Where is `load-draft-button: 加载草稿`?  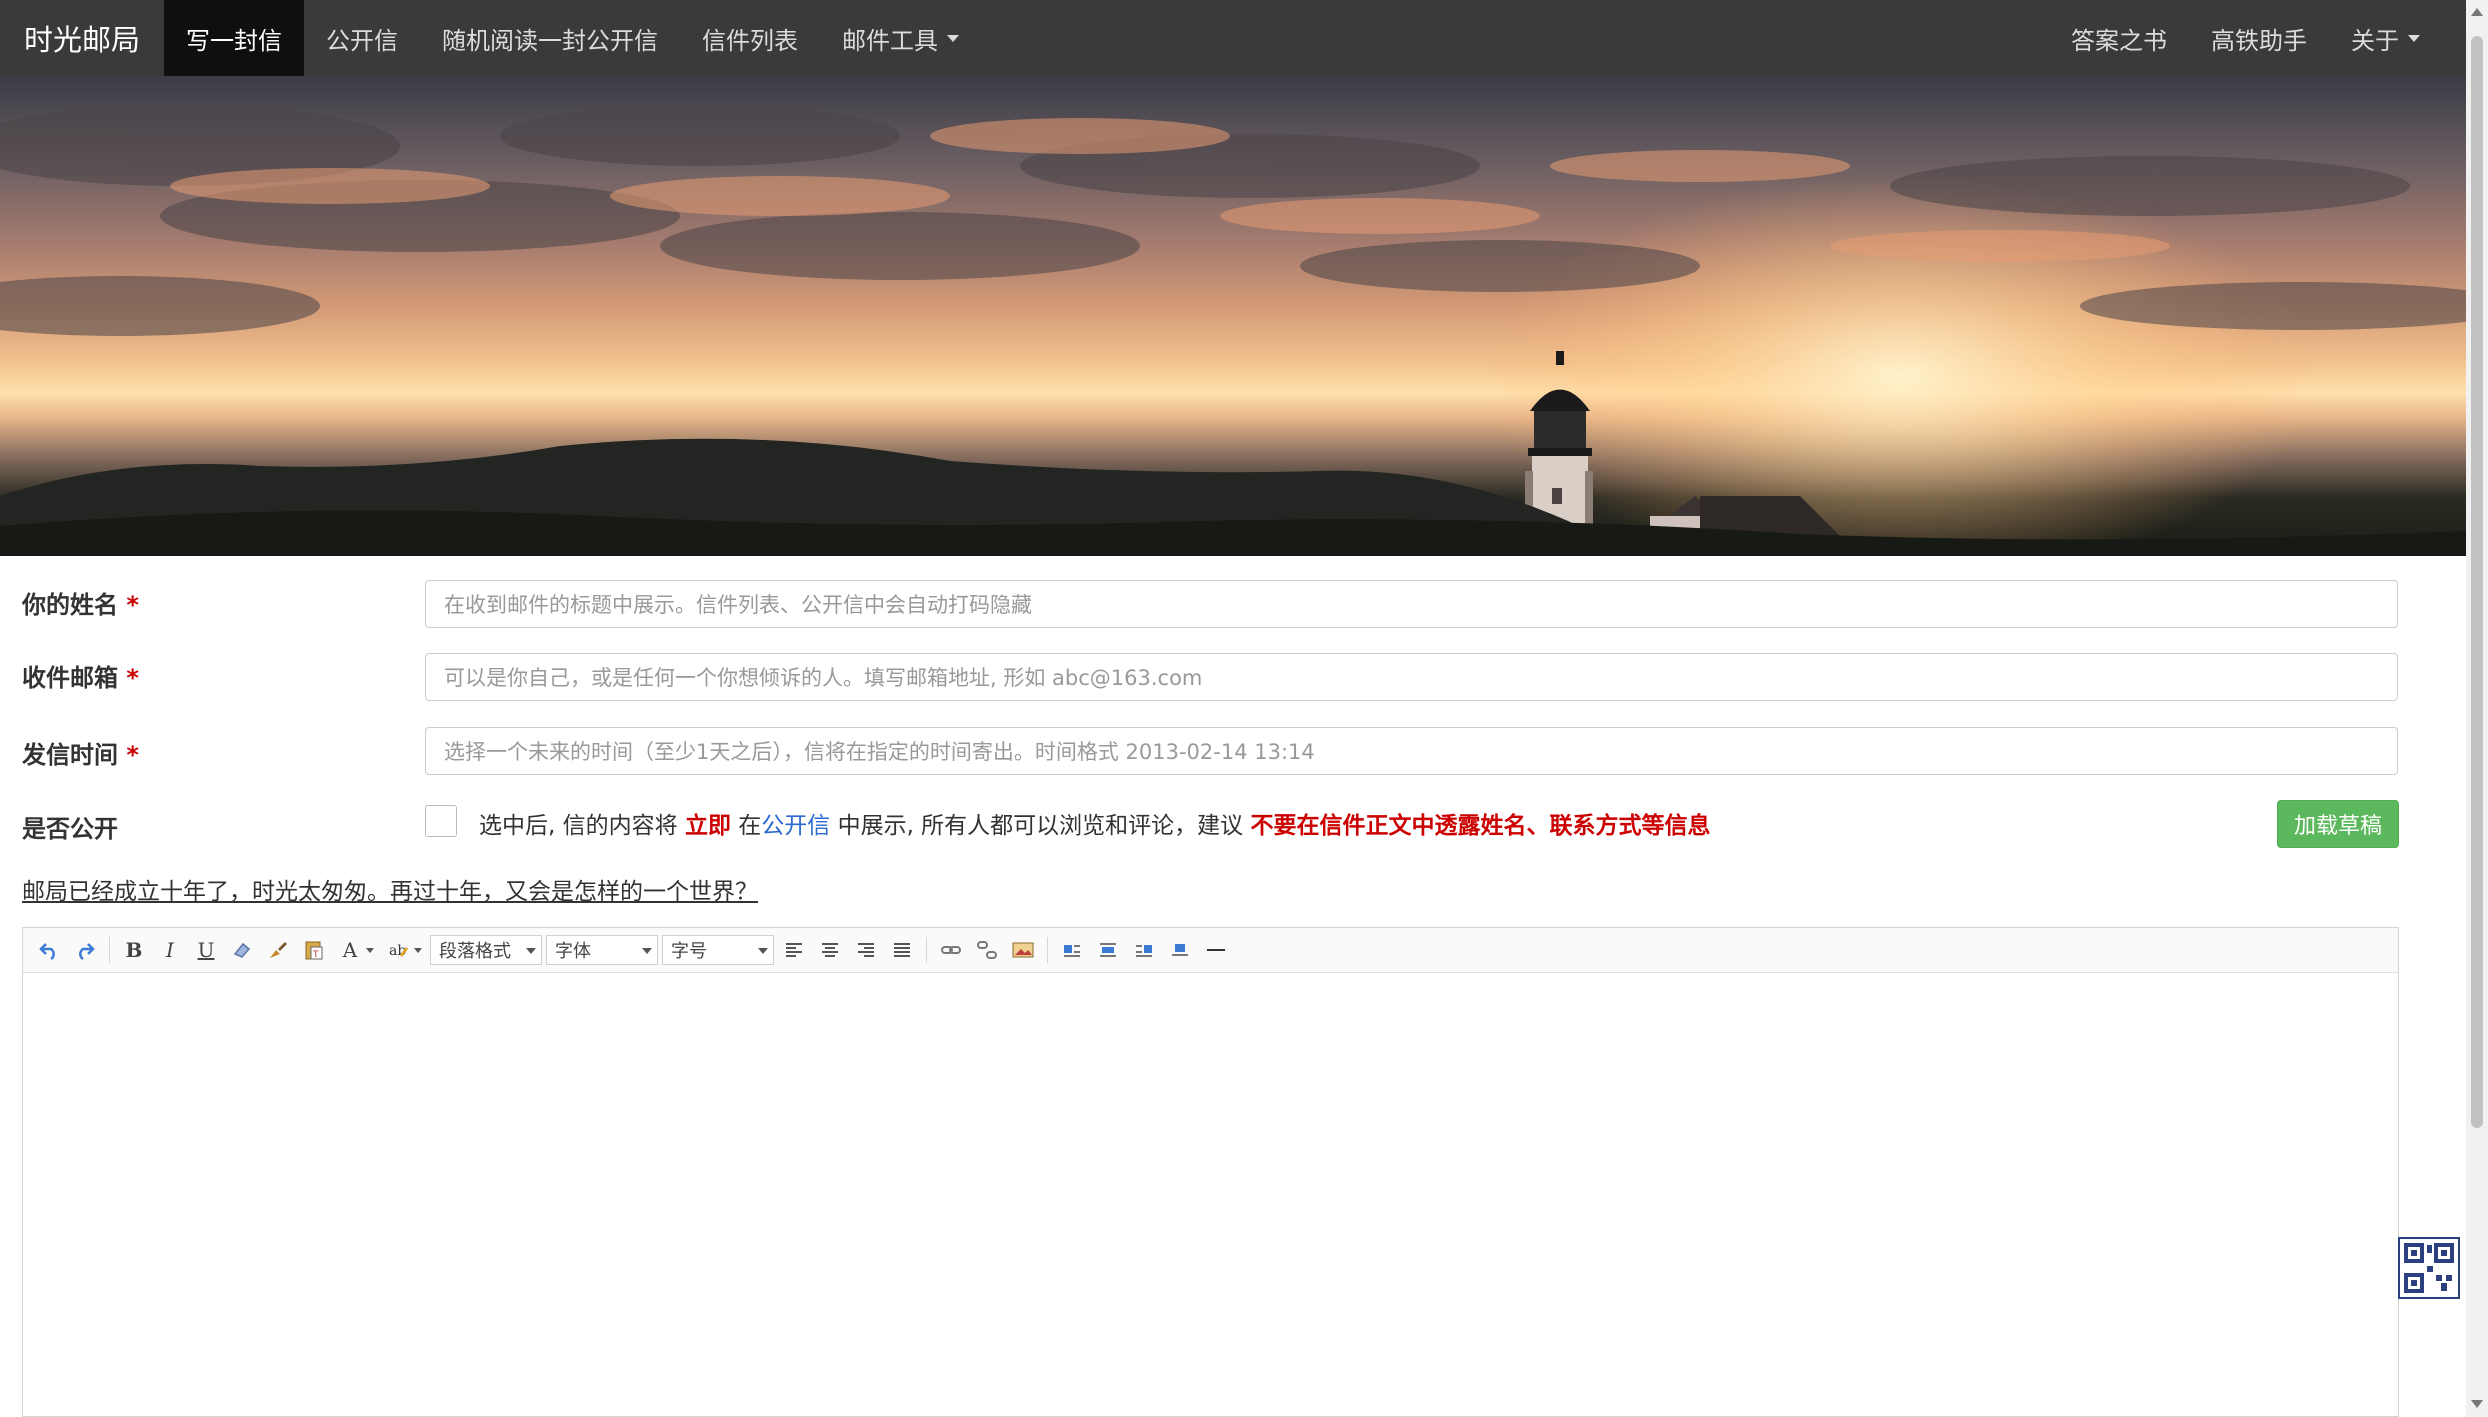
load-draft-button: 加载草稿 is located at coordinates (2338, 824).